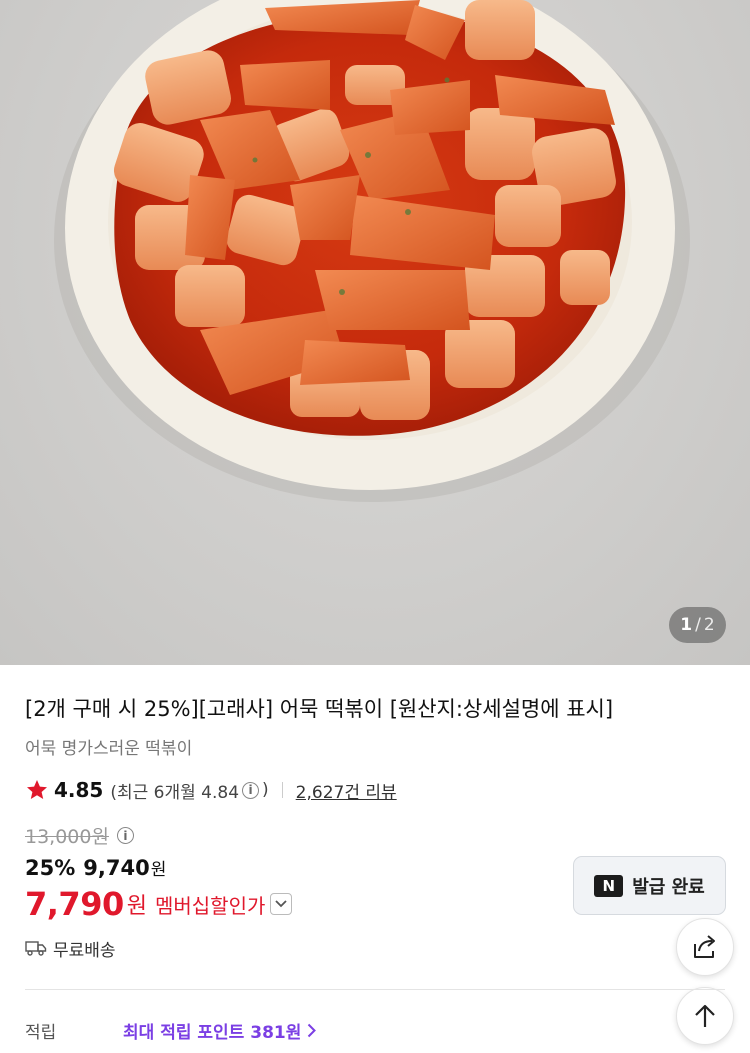  Describe the element at coordinates (67, 837) in the screenshot. I see `original-price: 13,000원` at that location.